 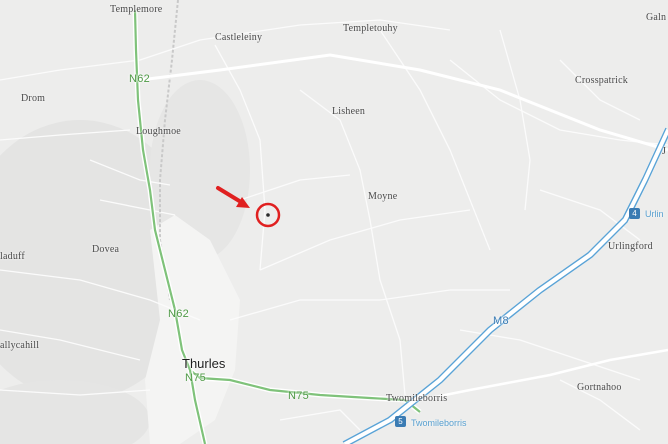 What do you see at coordinates (196, 378) in the screenshot?
I see `road-label-n75-west: N75` at bounding box center [196, 378].